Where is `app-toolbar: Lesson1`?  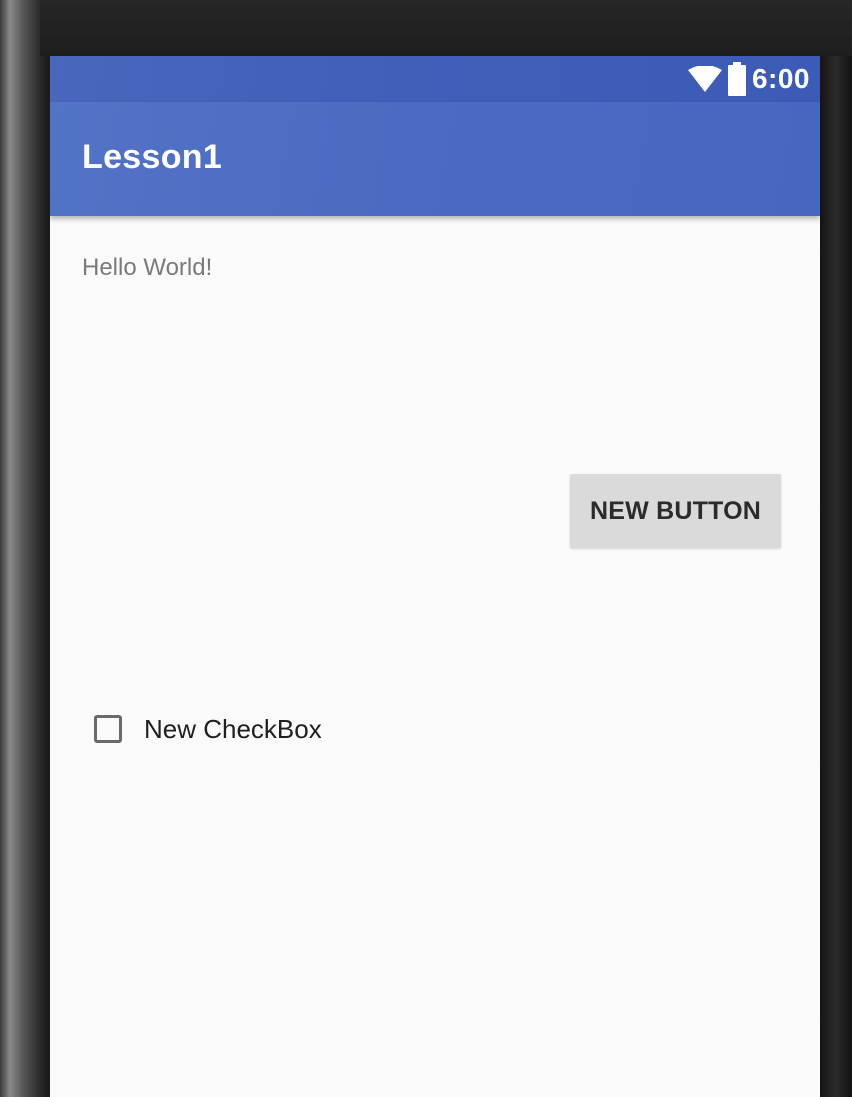
app-toolbar: Lesson1 is located at coordinates (435, 159).